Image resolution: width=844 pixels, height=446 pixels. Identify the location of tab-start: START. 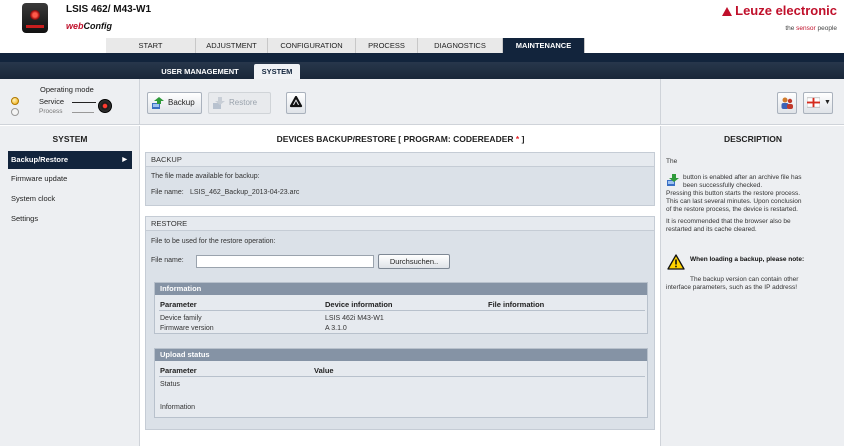
(151, 45).